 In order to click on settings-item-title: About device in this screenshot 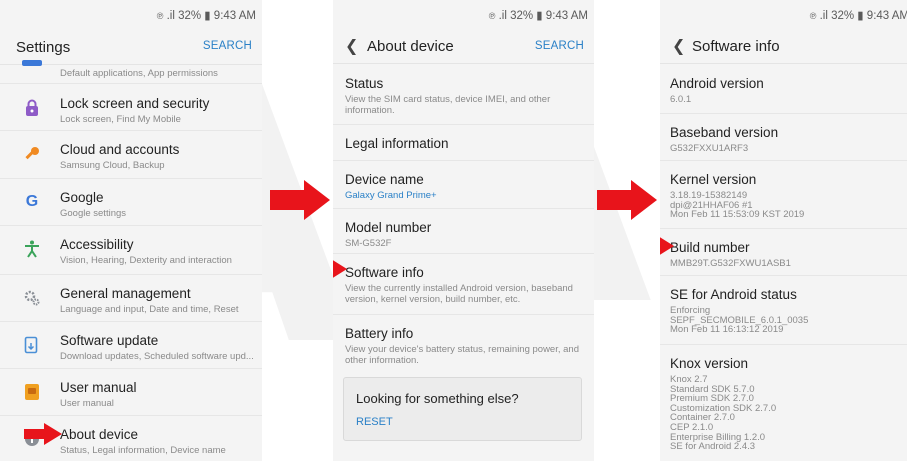, I will do `click(99, 434)`.